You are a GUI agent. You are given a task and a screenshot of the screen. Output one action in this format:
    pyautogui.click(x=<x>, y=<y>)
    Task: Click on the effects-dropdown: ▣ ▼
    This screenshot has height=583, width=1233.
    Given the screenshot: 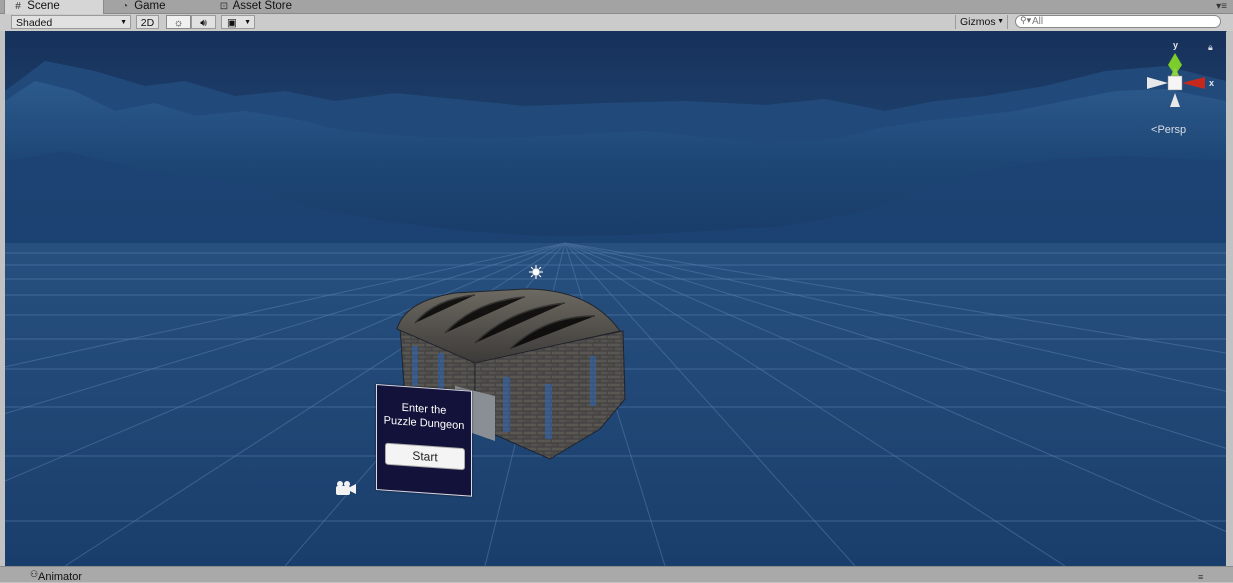 What is the action you would take?
    pyautogui.click(x=238, y=22)
    